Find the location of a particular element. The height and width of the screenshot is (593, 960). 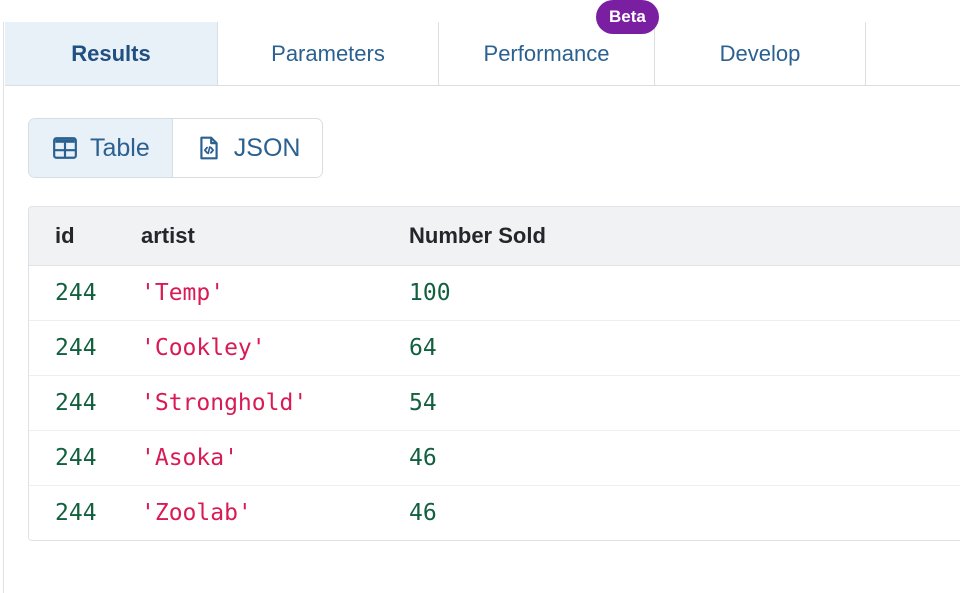

tab-develop: Develop is located at coordinates (760, 53).